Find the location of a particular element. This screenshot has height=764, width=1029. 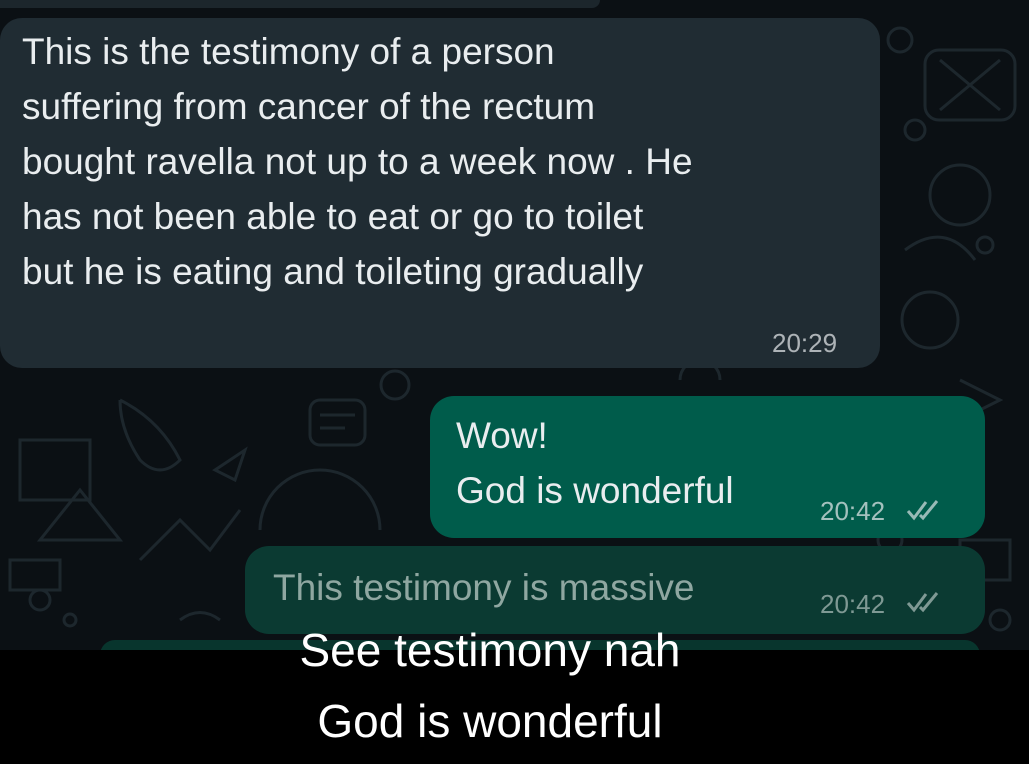

message-text: This testimony is massive is located at coordinates (484, 587).